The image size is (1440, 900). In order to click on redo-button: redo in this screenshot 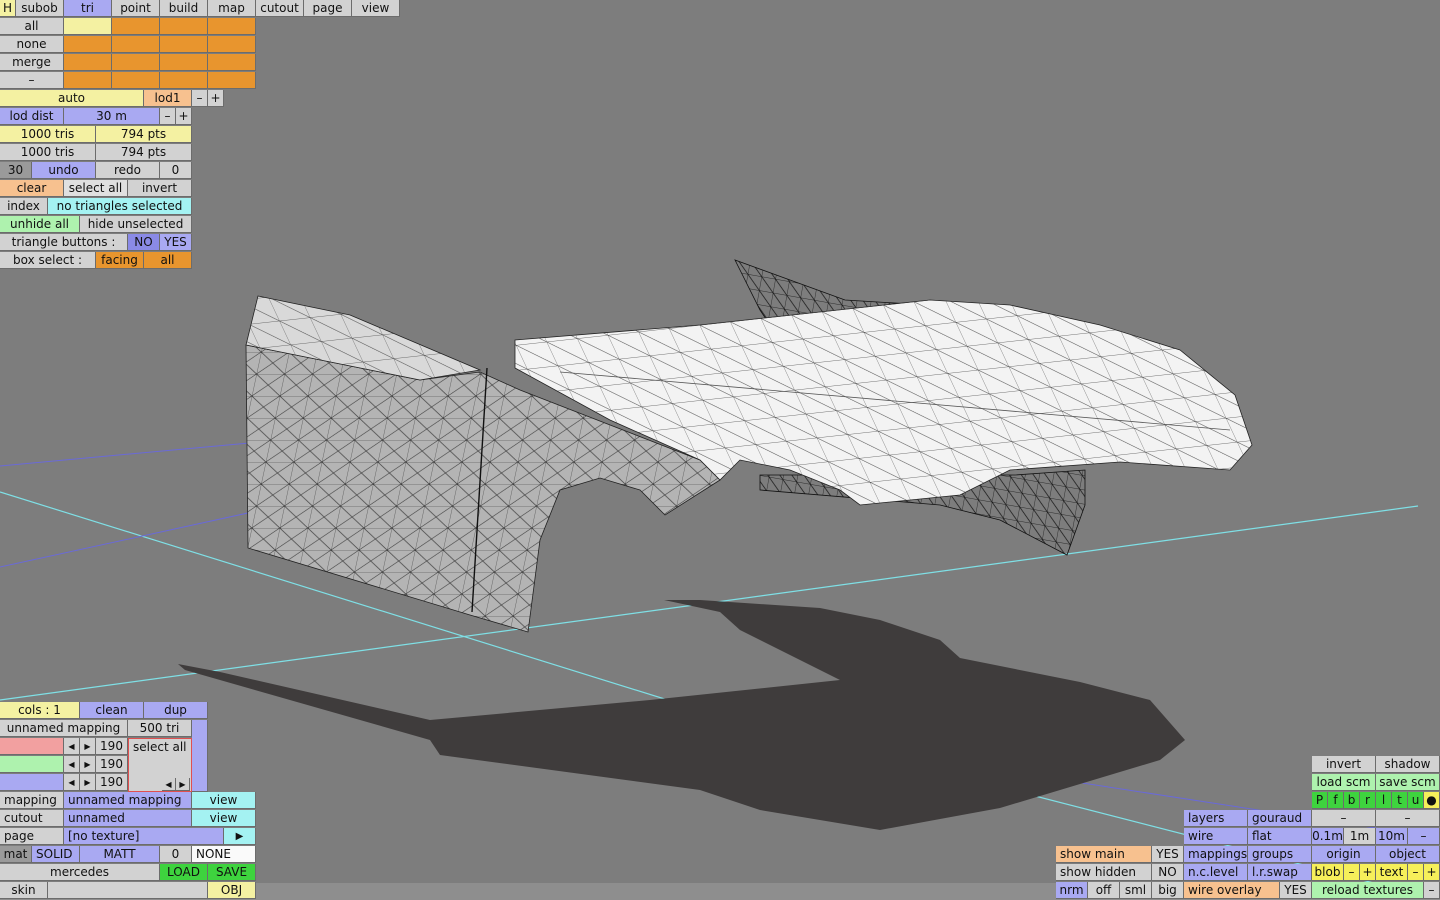, I will do `click(128, 170)`.